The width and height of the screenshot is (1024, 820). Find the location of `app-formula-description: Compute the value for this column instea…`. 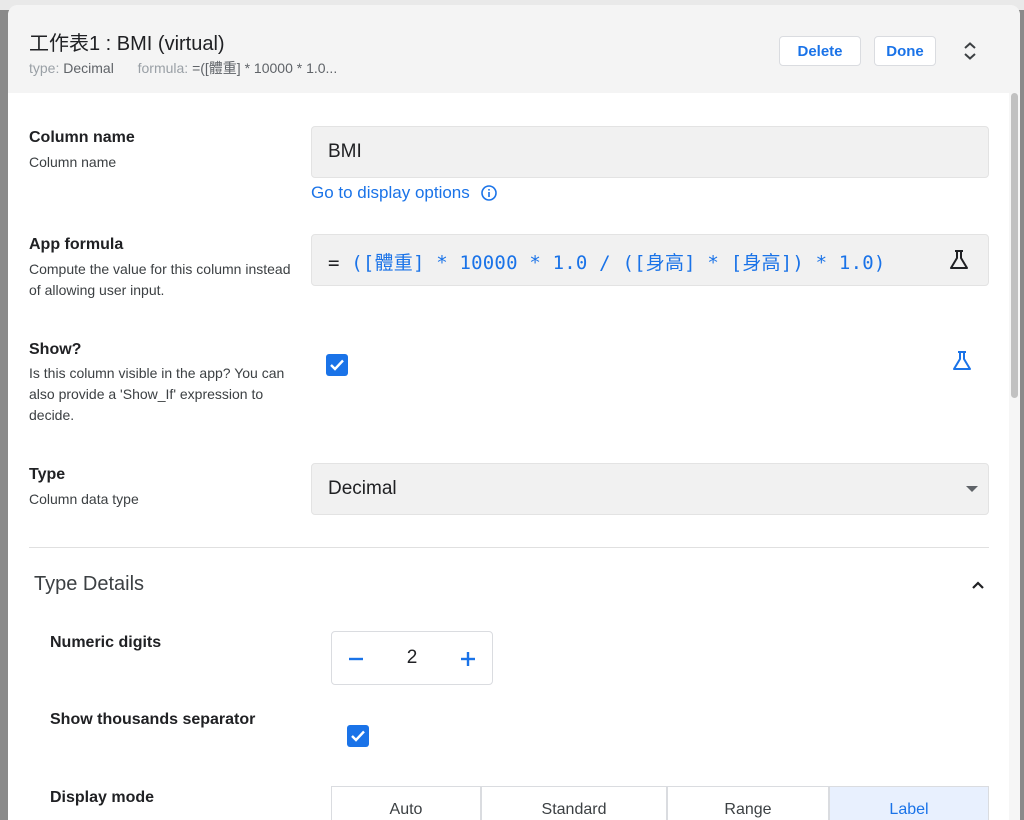

app-formula-description: Compute the value for this column instea… is located at coordinates (160, 279).